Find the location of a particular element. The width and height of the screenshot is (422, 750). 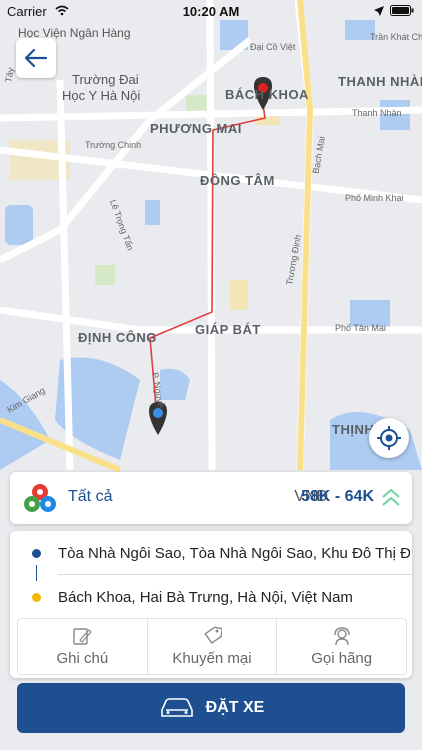

vehicle-type-label: Tất cả is located at coordinates (90, 496).